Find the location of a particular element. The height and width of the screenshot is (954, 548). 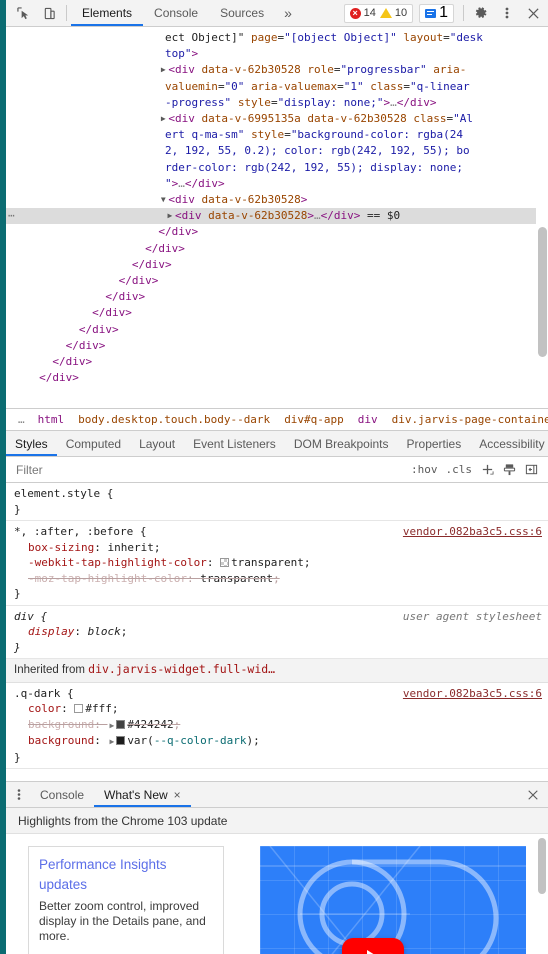

css-declaration: background: ▶ #424242; is located at coordinates (278, 725).